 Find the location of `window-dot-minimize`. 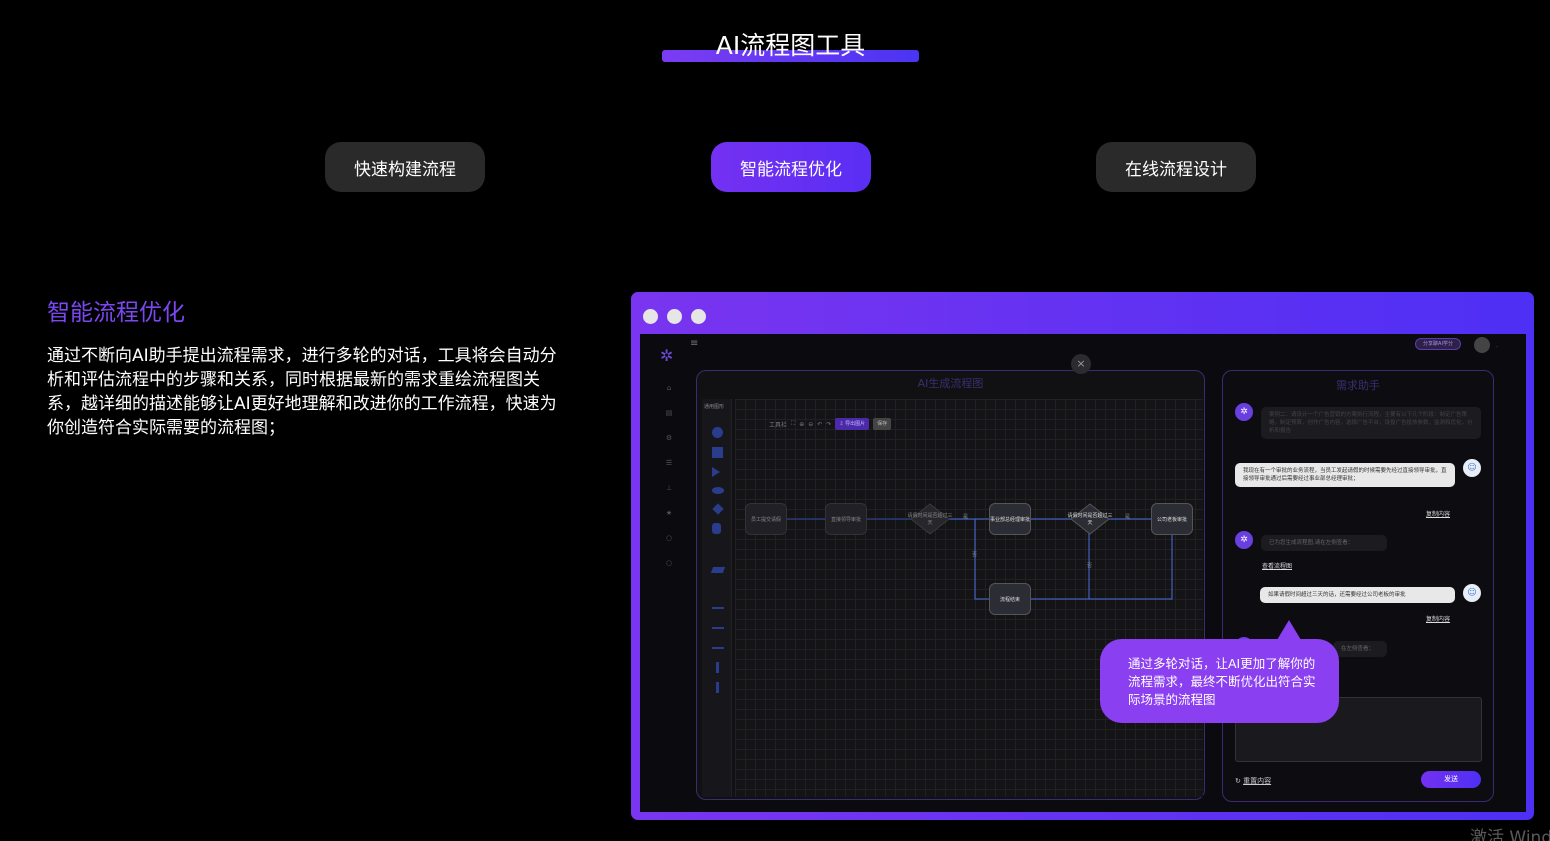

window-dot-minimize is located at coordinates (674, 316).